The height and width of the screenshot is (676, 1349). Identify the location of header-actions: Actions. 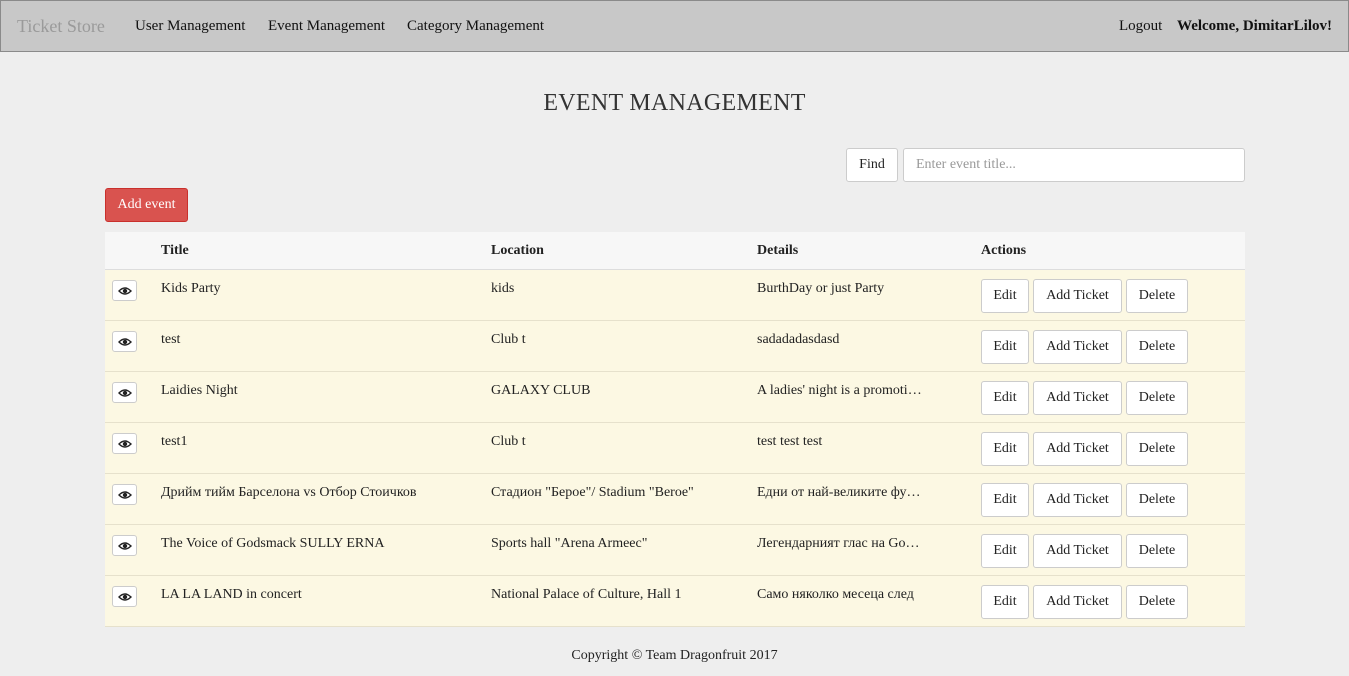
(1004, 250).